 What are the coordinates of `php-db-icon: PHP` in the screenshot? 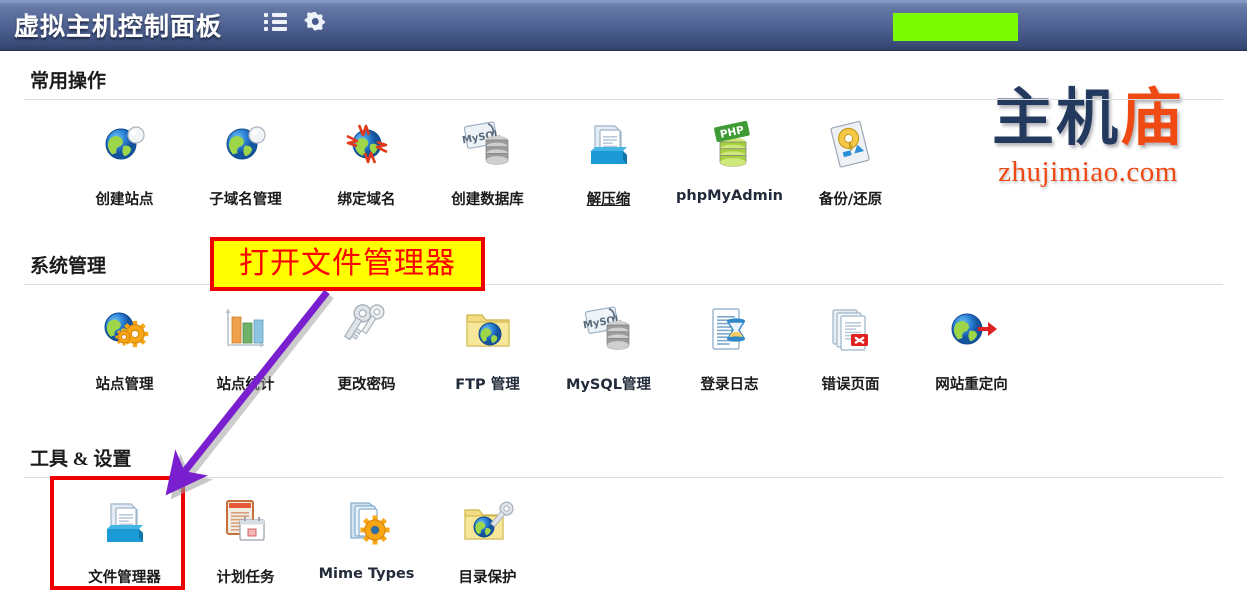 It's located at (730, 144).